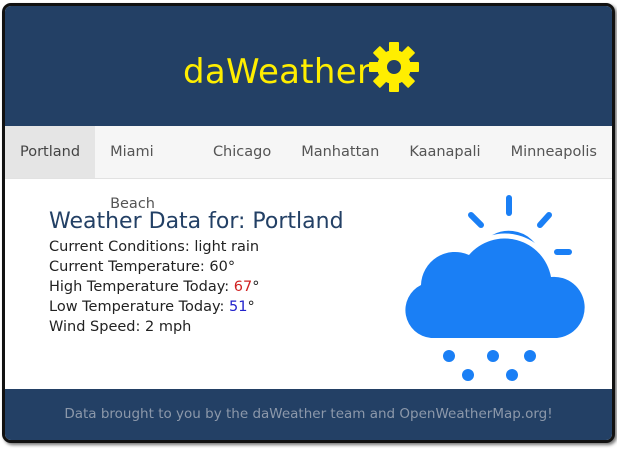 The height and width of the screenshot is (449, 617). I want to click on current-temp-label: Current Temperature:, so click(129, 267).